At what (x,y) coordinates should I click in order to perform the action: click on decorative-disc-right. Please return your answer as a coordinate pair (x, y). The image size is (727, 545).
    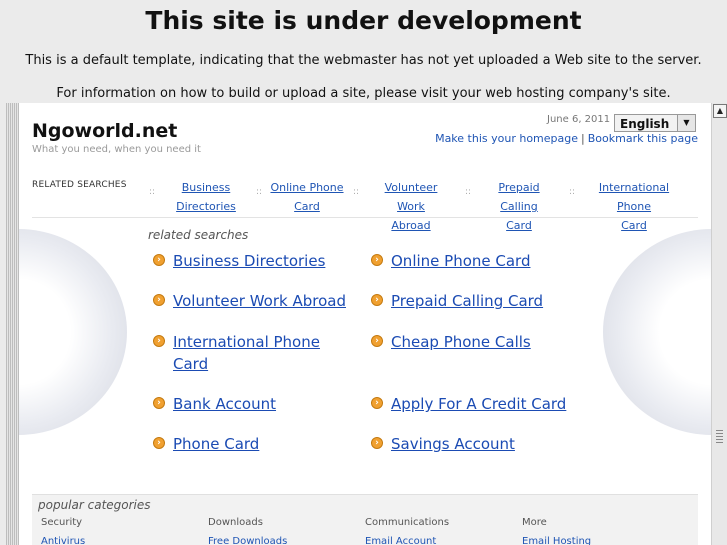
    Looking at the image, I should click on (657, 332).